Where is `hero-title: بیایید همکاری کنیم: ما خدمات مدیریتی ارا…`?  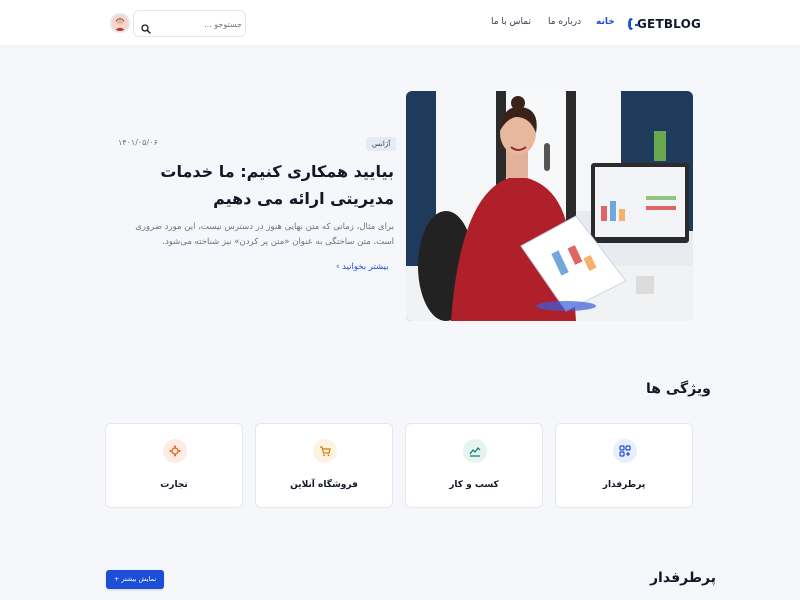 hero-title: بیایید همکاری کنیم: ما خدمات مدیریتی ارا… is located at coordinates (256, 185).